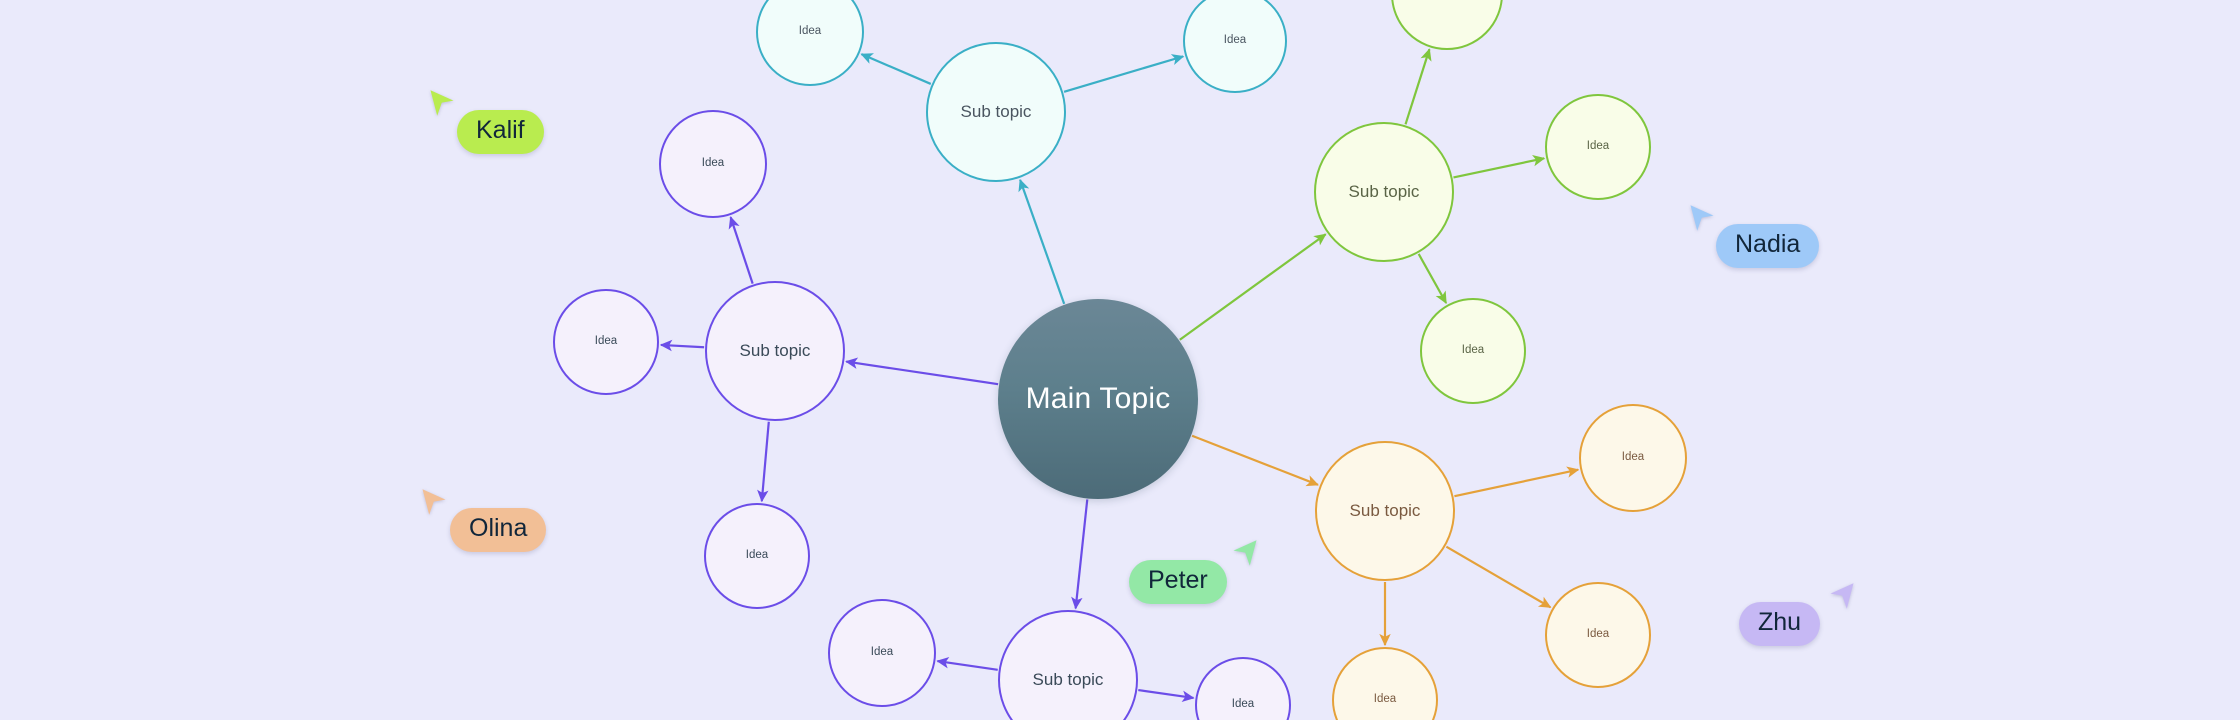 This screenshot has height=720, width=2240. I want to click on idea-node-purple-bottom-branch-1-label: Idea, so click(882, 652).